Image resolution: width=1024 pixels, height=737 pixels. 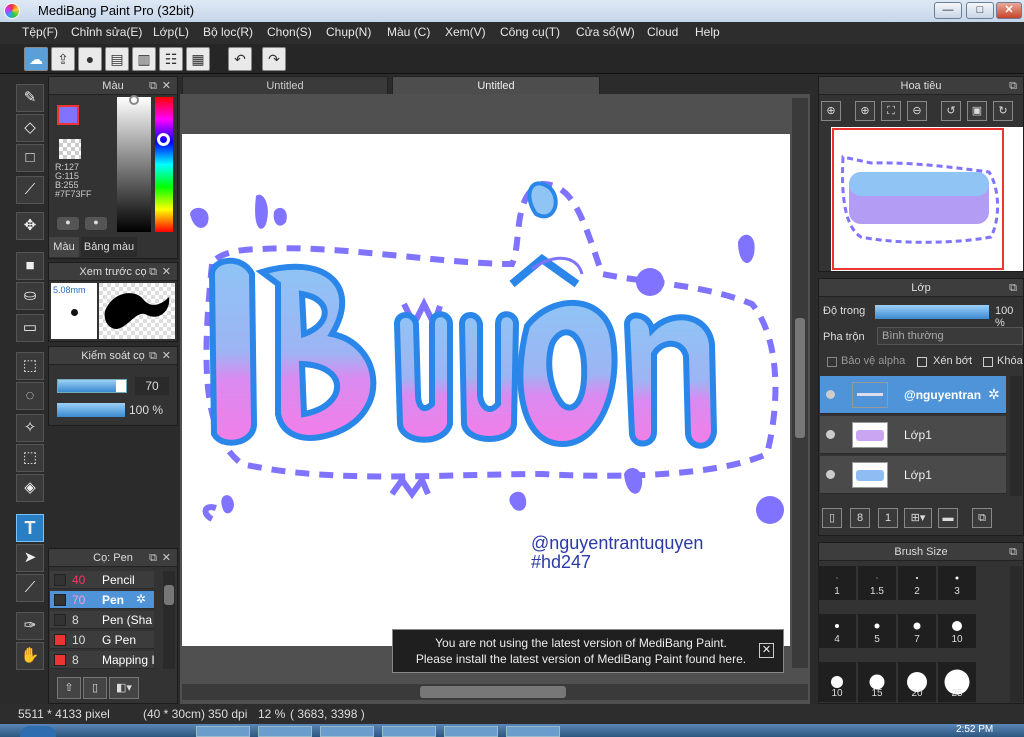 I want to click on select-pen-icon: ⬚, so click(x=30, y=458).